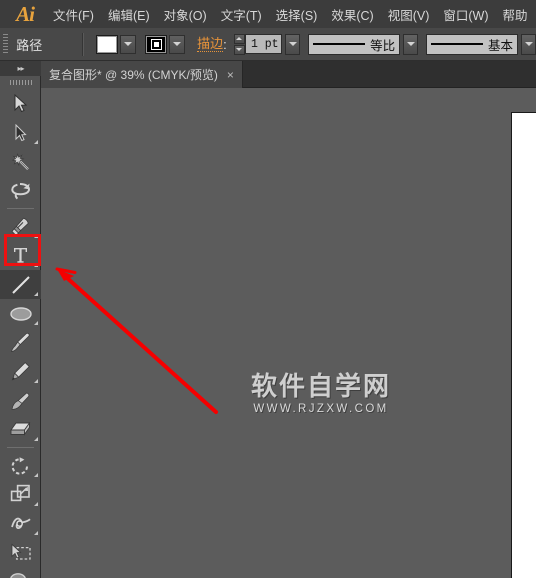 The height and width of the screenshot is (578, 536). I want to click on width-tool-icon, so click(20, 523).